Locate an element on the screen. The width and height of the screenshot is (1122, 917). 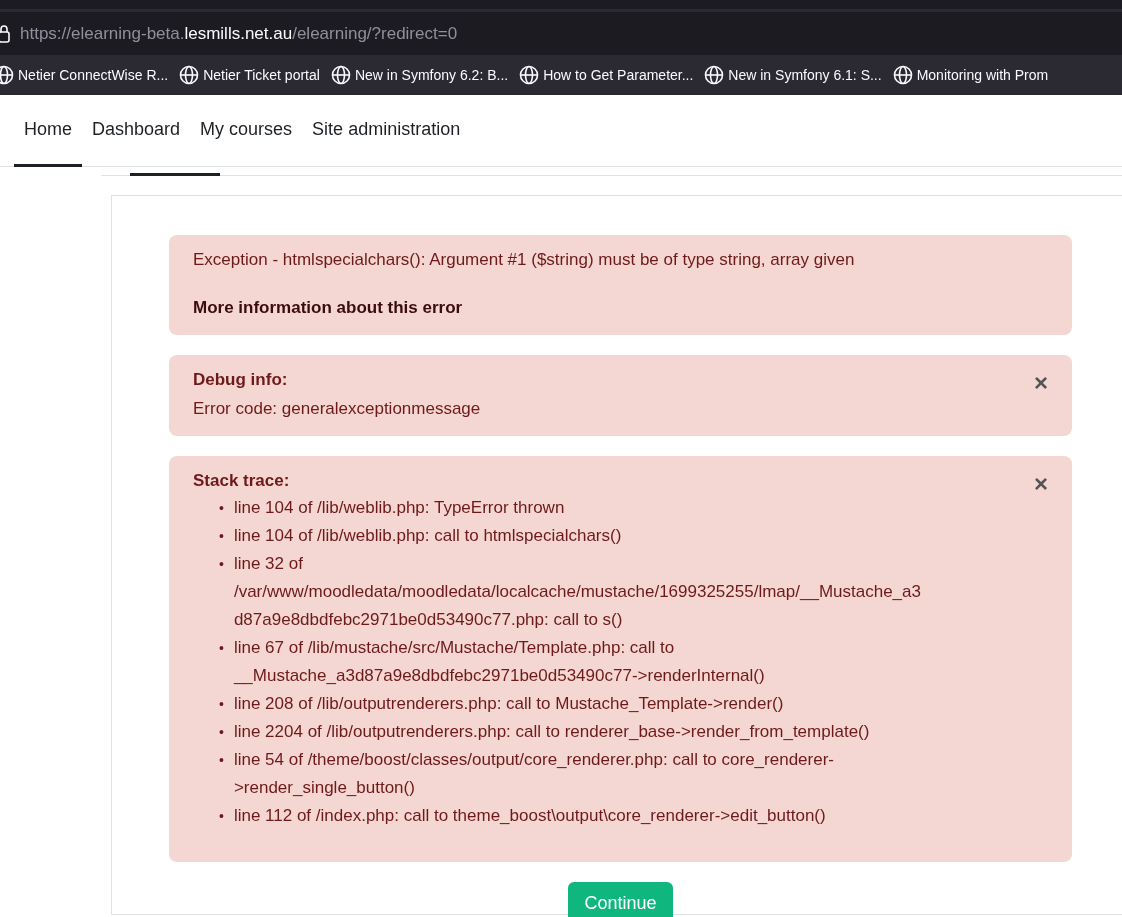
nav-tab: Site administration is located at coordinates (386, 131).